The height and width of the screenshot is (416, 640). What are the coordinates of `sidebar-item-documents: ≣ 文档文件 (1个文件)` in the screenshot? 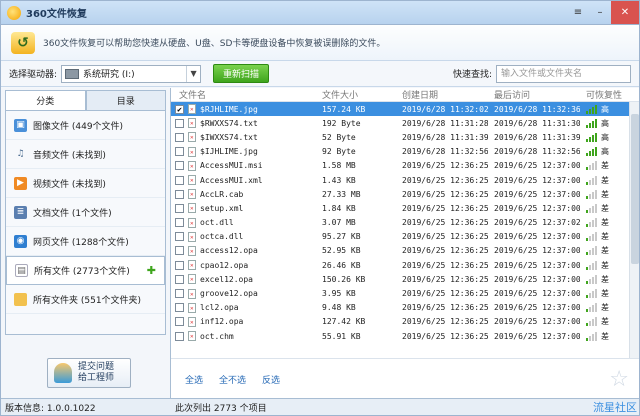 It's located at (85, 212).